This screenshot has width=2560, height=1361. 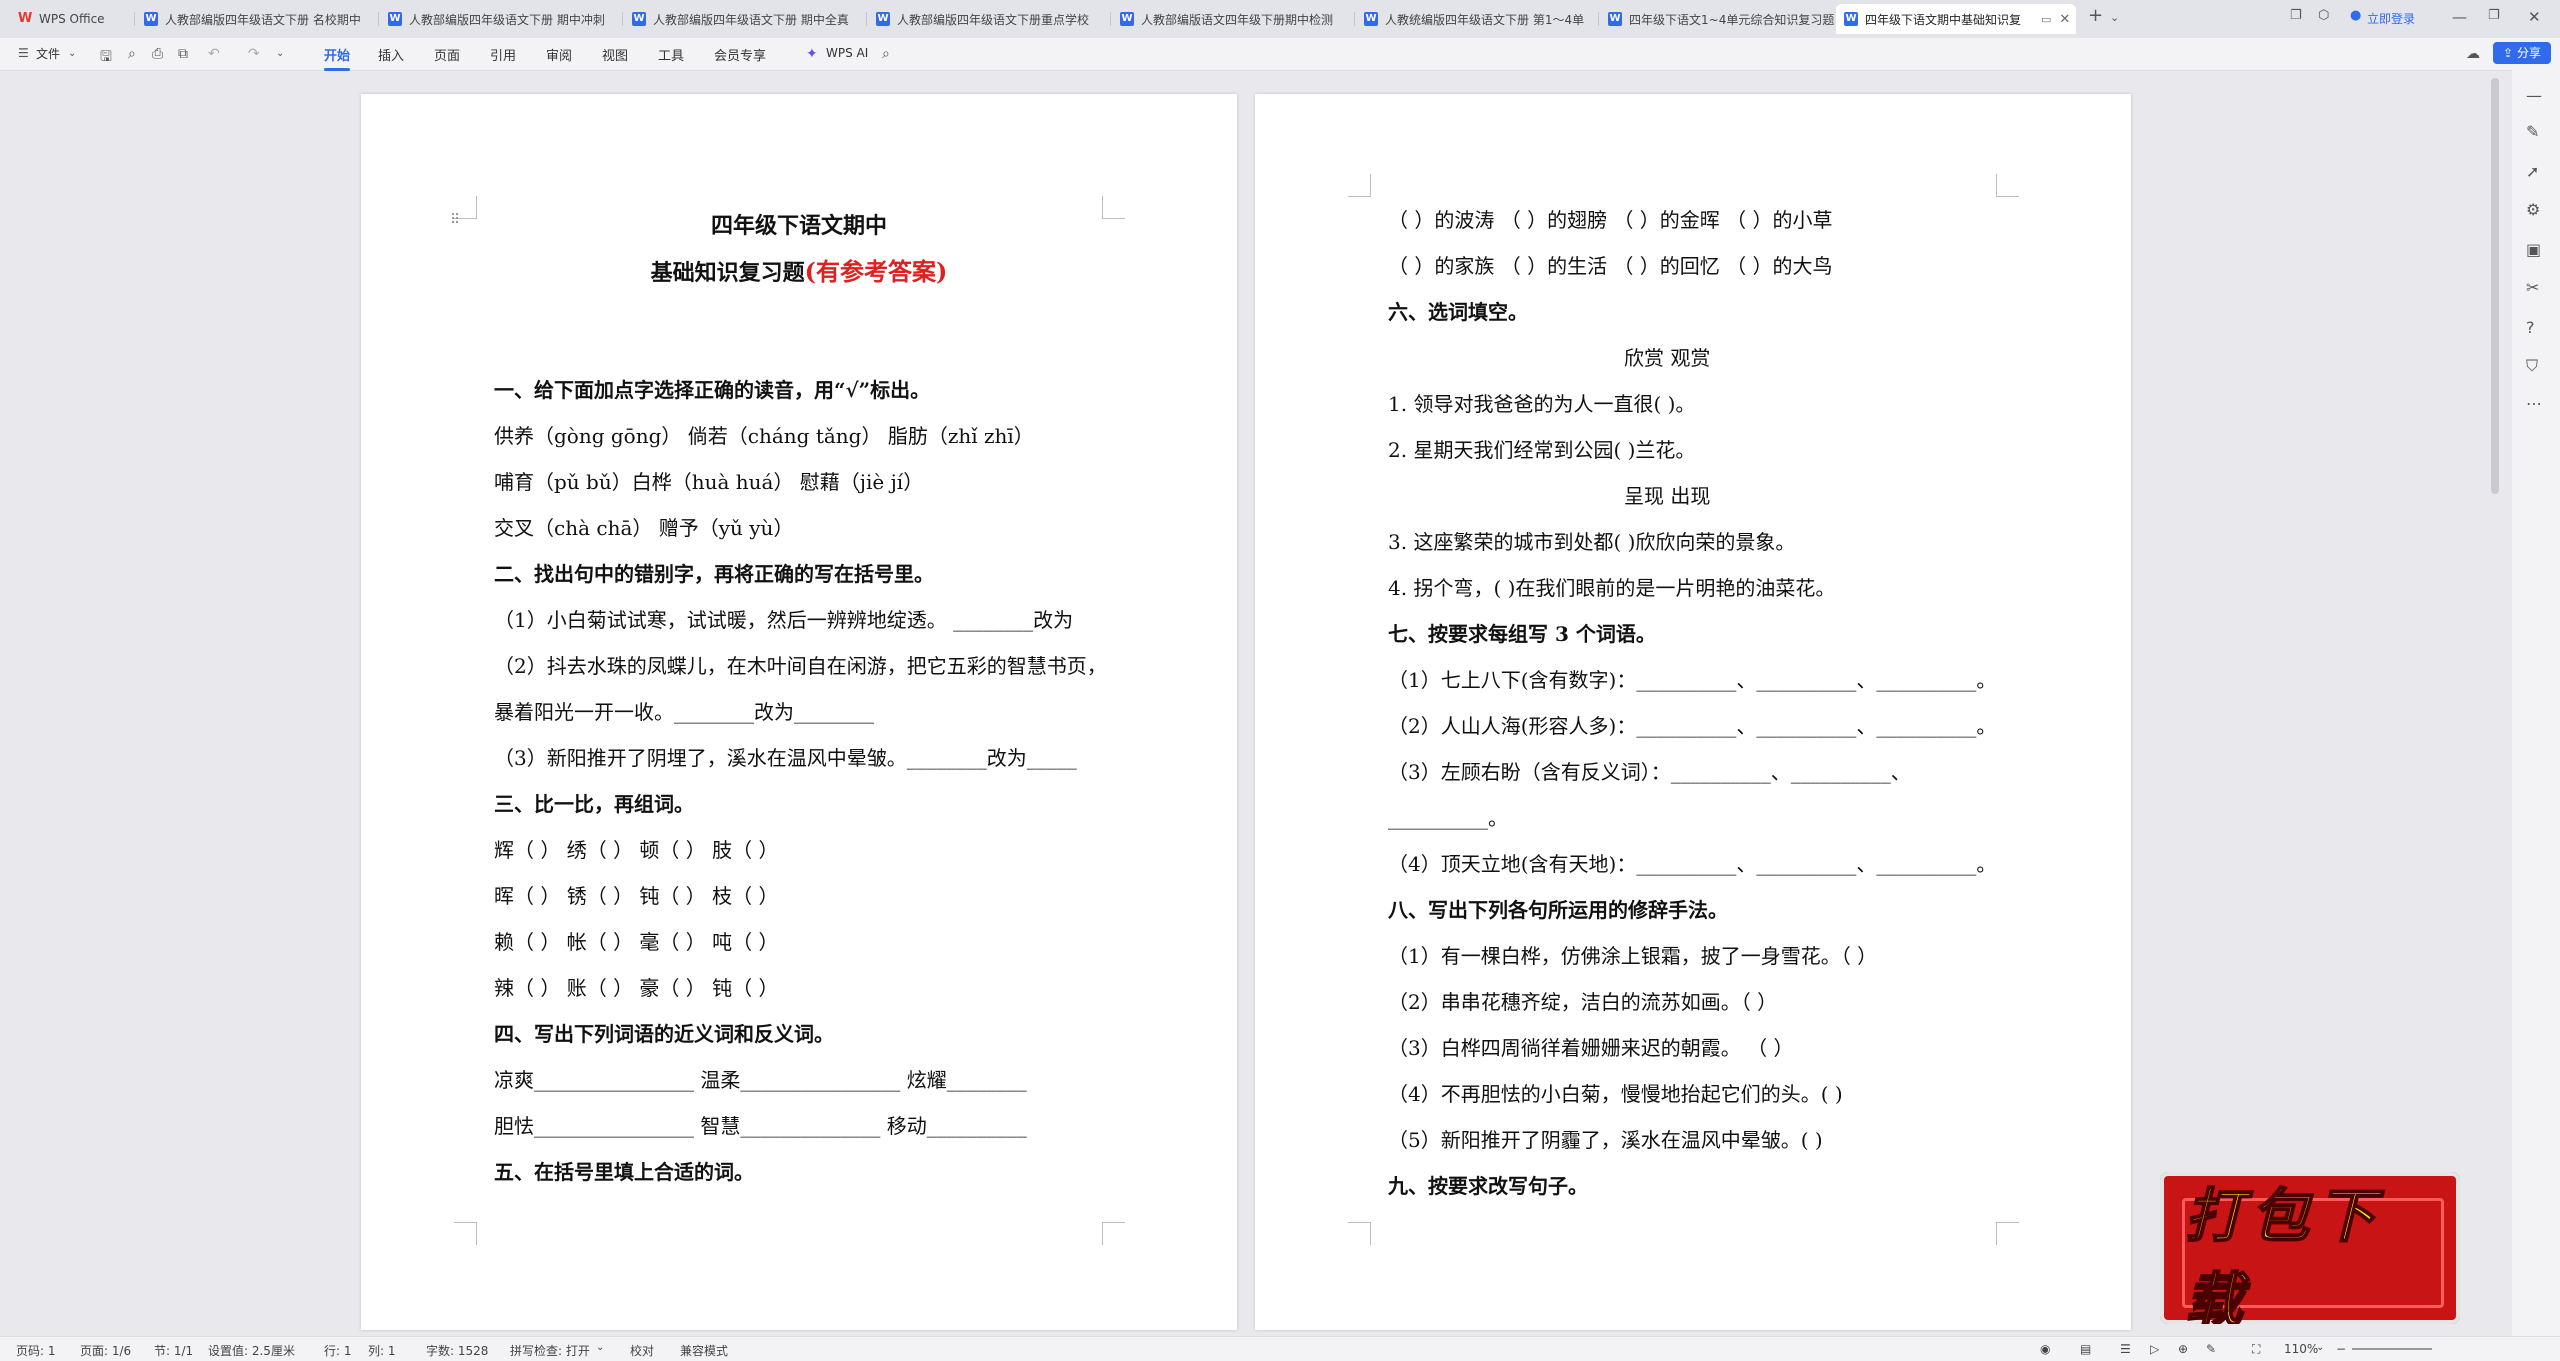 What do you see at coordinates (337, 58) in the screenshot?
I see `tab-home: 开始` at bounding box center [337, 58].